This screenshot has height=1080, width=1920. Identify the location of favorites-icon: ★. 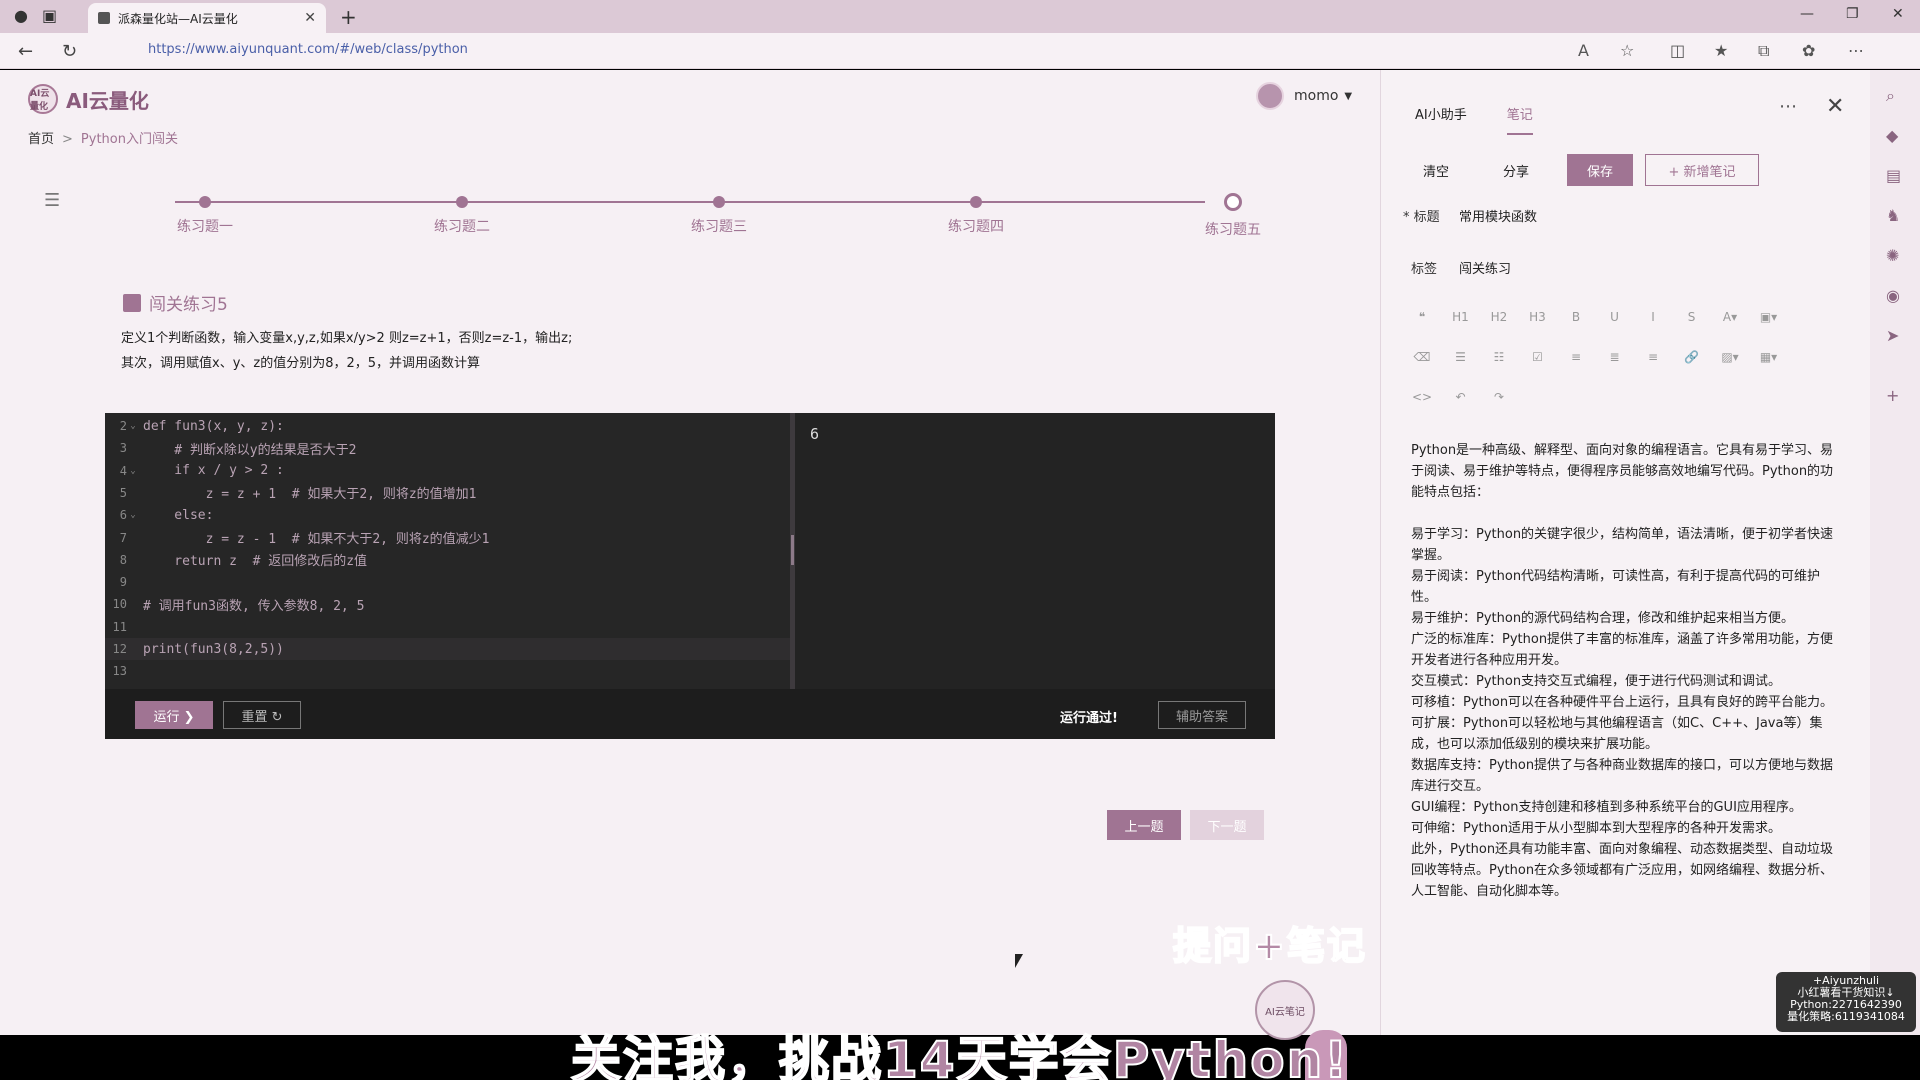
(1721, 50).